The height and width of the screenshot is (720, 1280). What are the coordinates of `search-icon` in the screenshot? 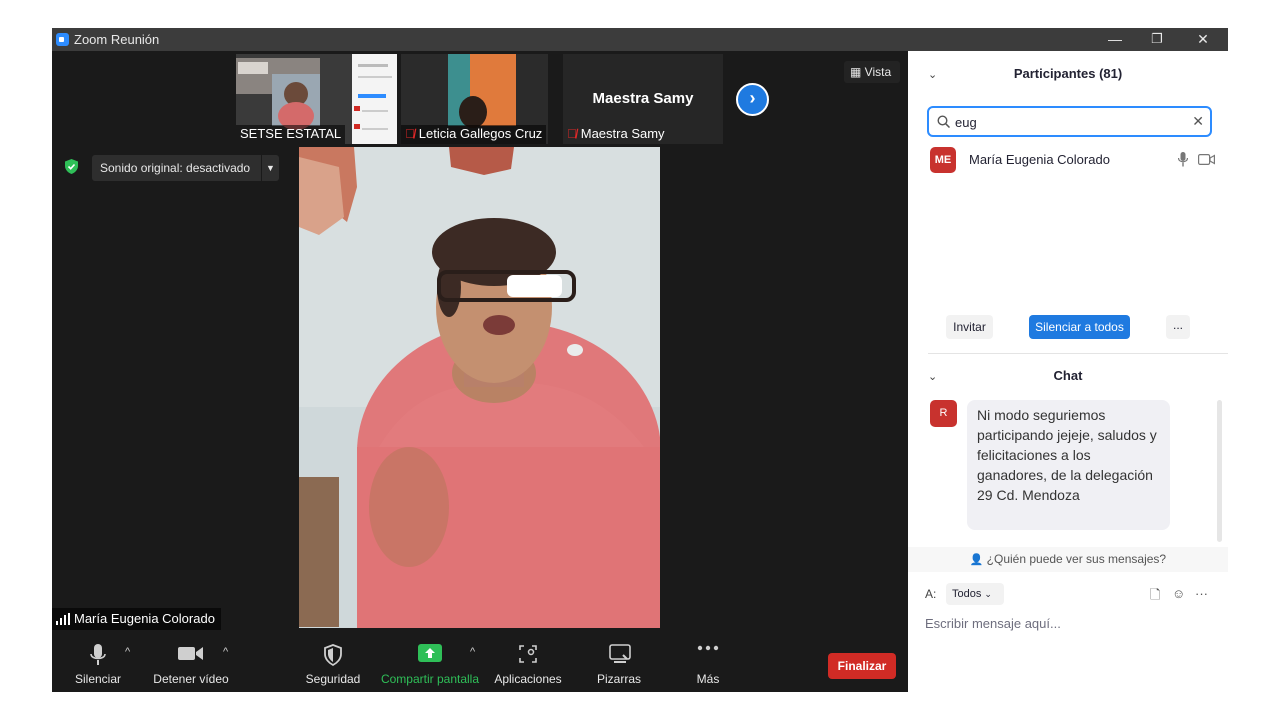 It's located at (943, 121).